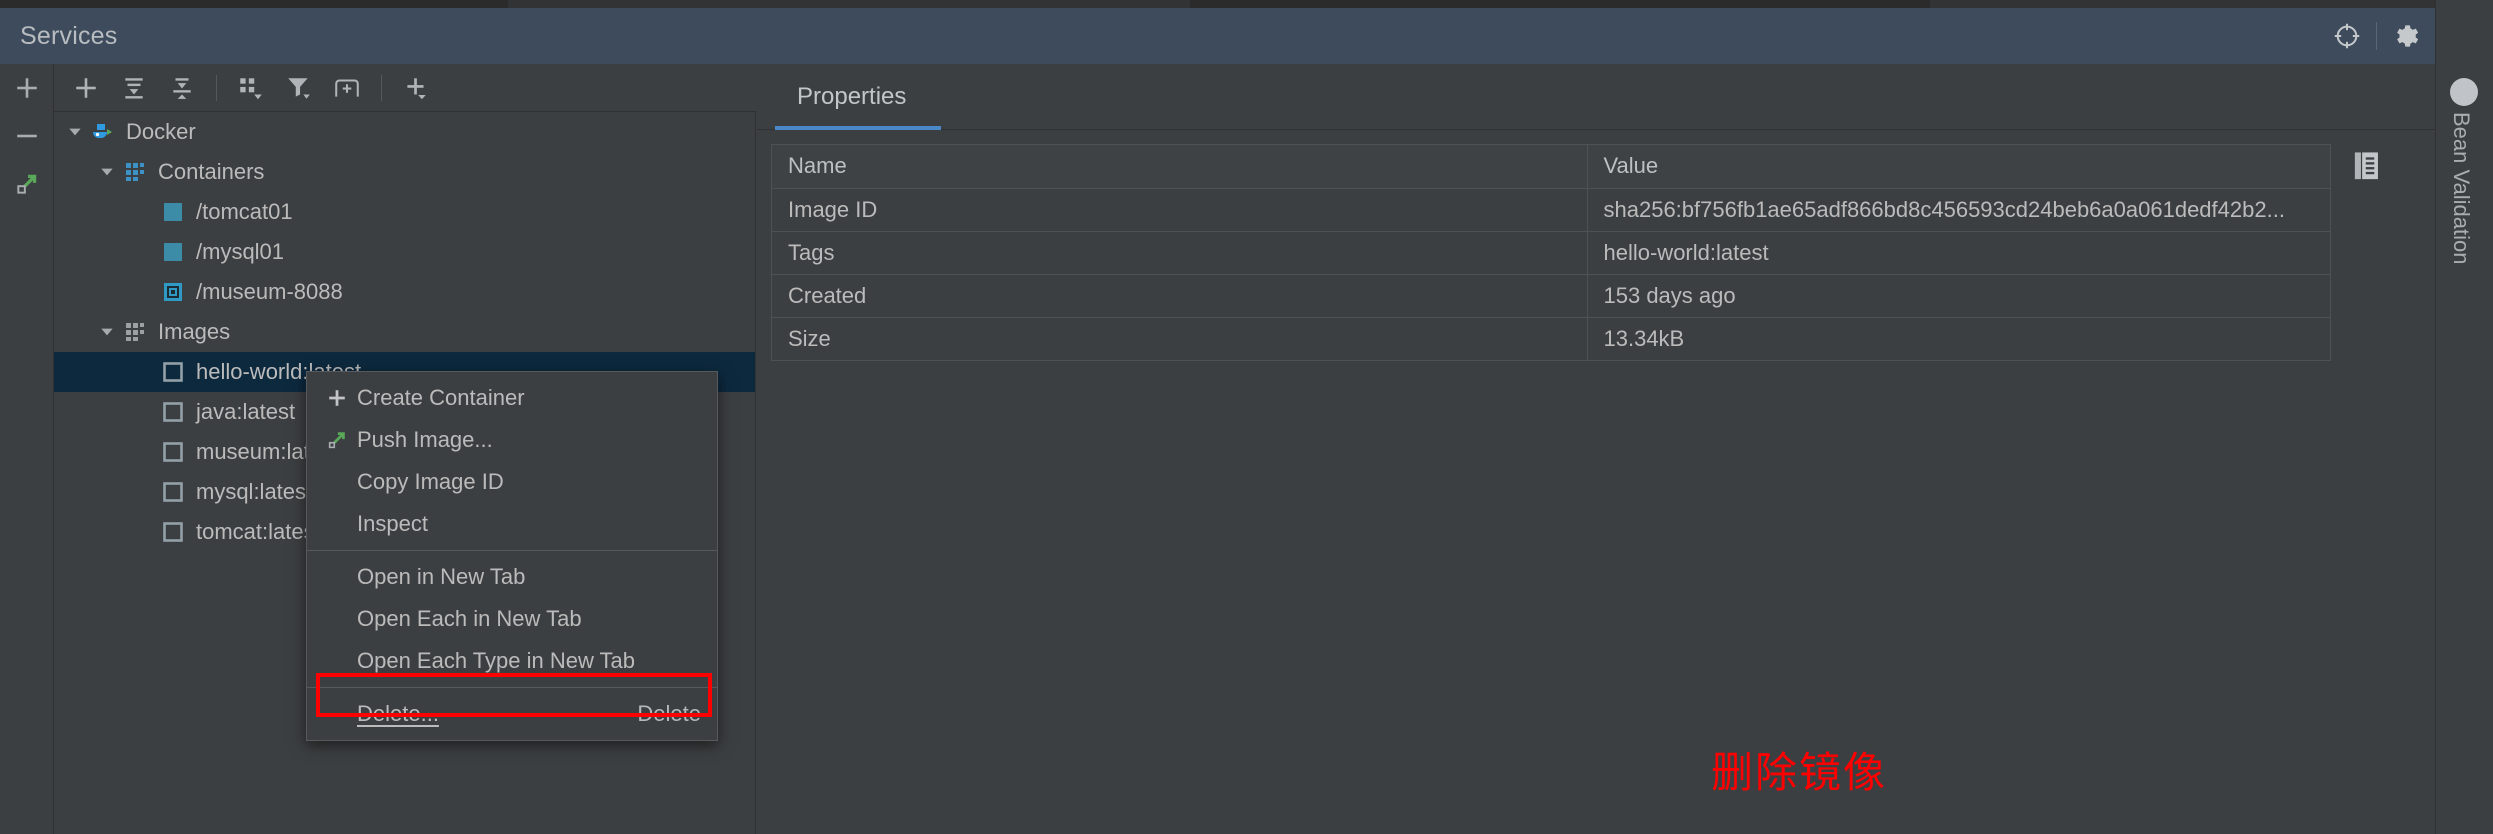 The image size is (2493, 834). I want to click on menu-item-label: Open Each Type in New Tab, so click(496, 660).